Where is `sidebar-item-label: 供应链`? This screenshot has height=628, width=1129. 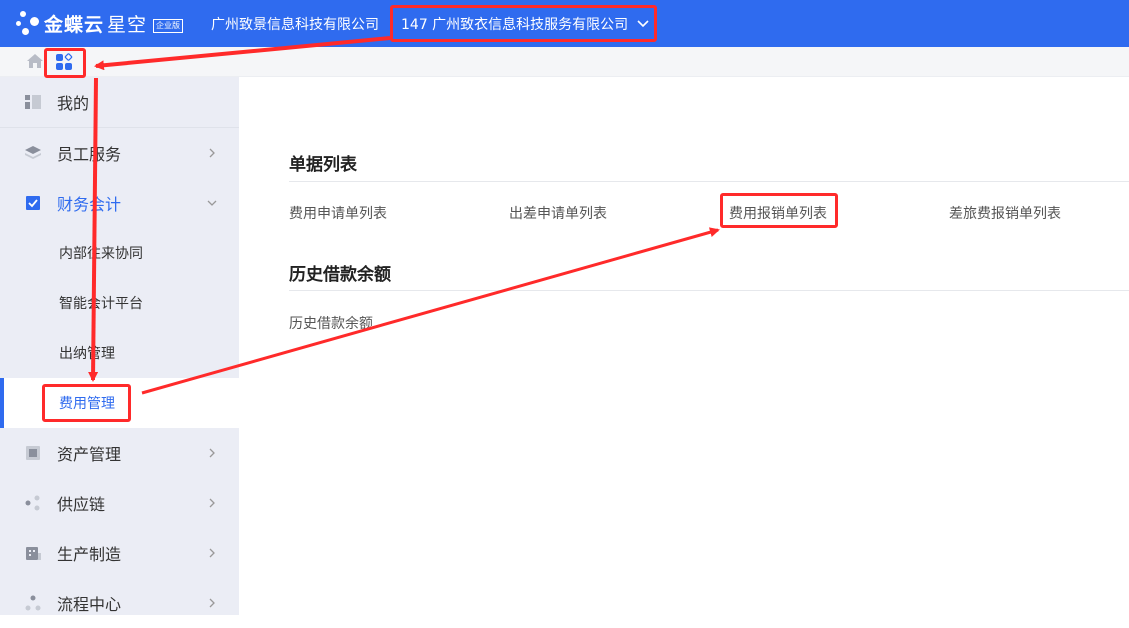
sidebar-item-label: 供应链 is located at coordinates (81, 504).